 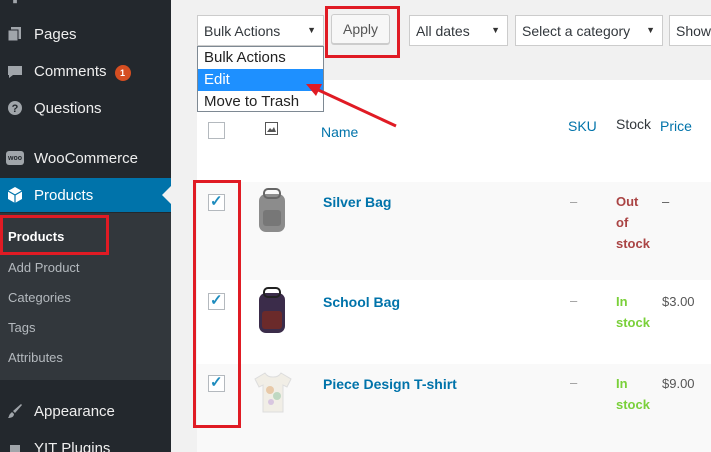 What do you see at coordinates (68, 108) in the screenshot?
I see `sidebar-item-label: Questions` at bounding box center [68, 108].